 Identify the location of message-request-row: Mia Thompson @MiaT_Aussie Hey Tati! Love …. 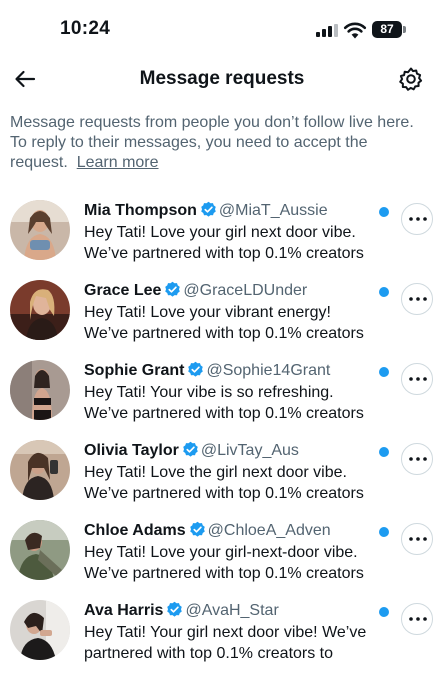
(222, 228).